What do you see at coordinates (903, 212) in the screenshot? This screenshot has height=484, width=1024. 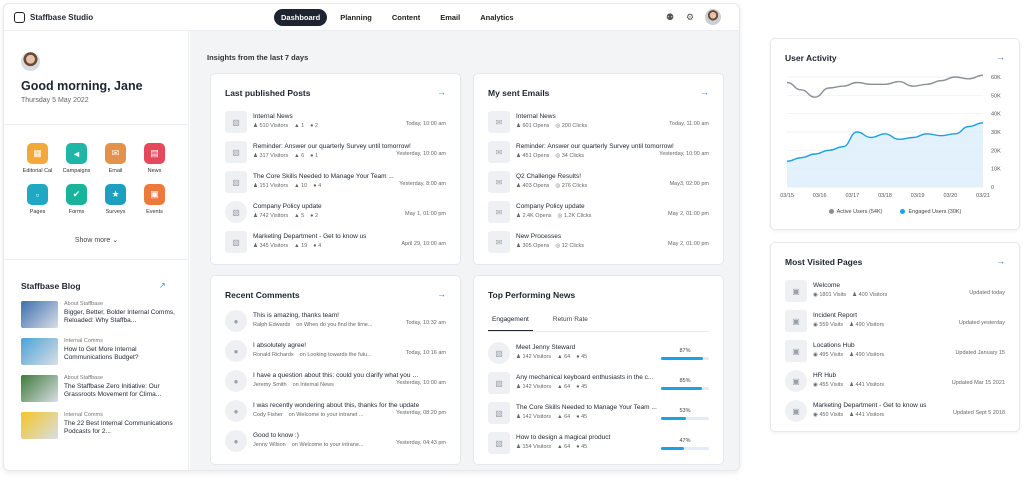 I see `legend-dot` at bounding box center [903, 212].